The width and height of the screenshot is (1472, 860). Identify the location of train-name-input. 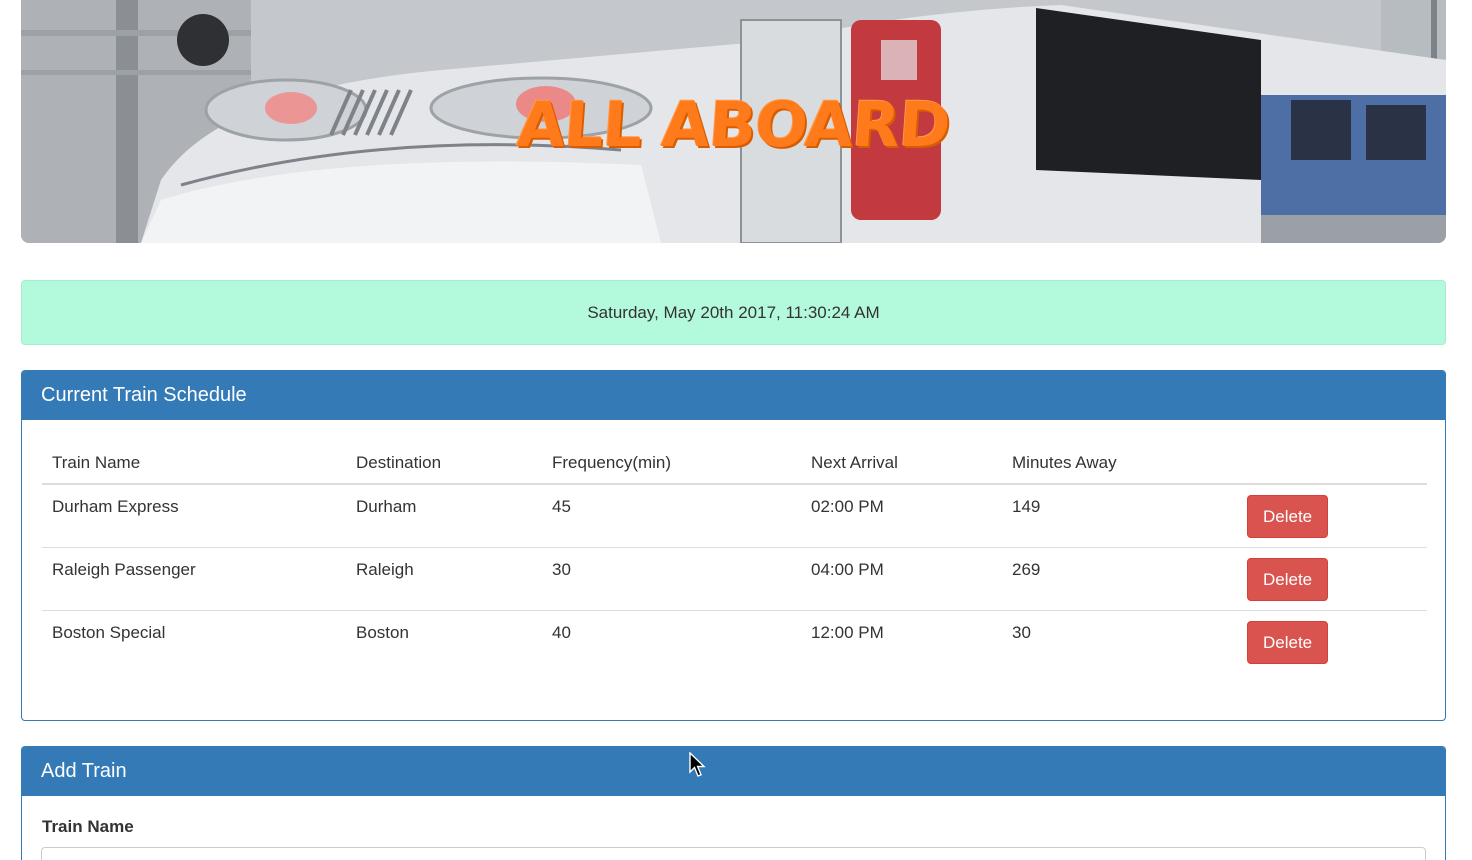
(733, 853).